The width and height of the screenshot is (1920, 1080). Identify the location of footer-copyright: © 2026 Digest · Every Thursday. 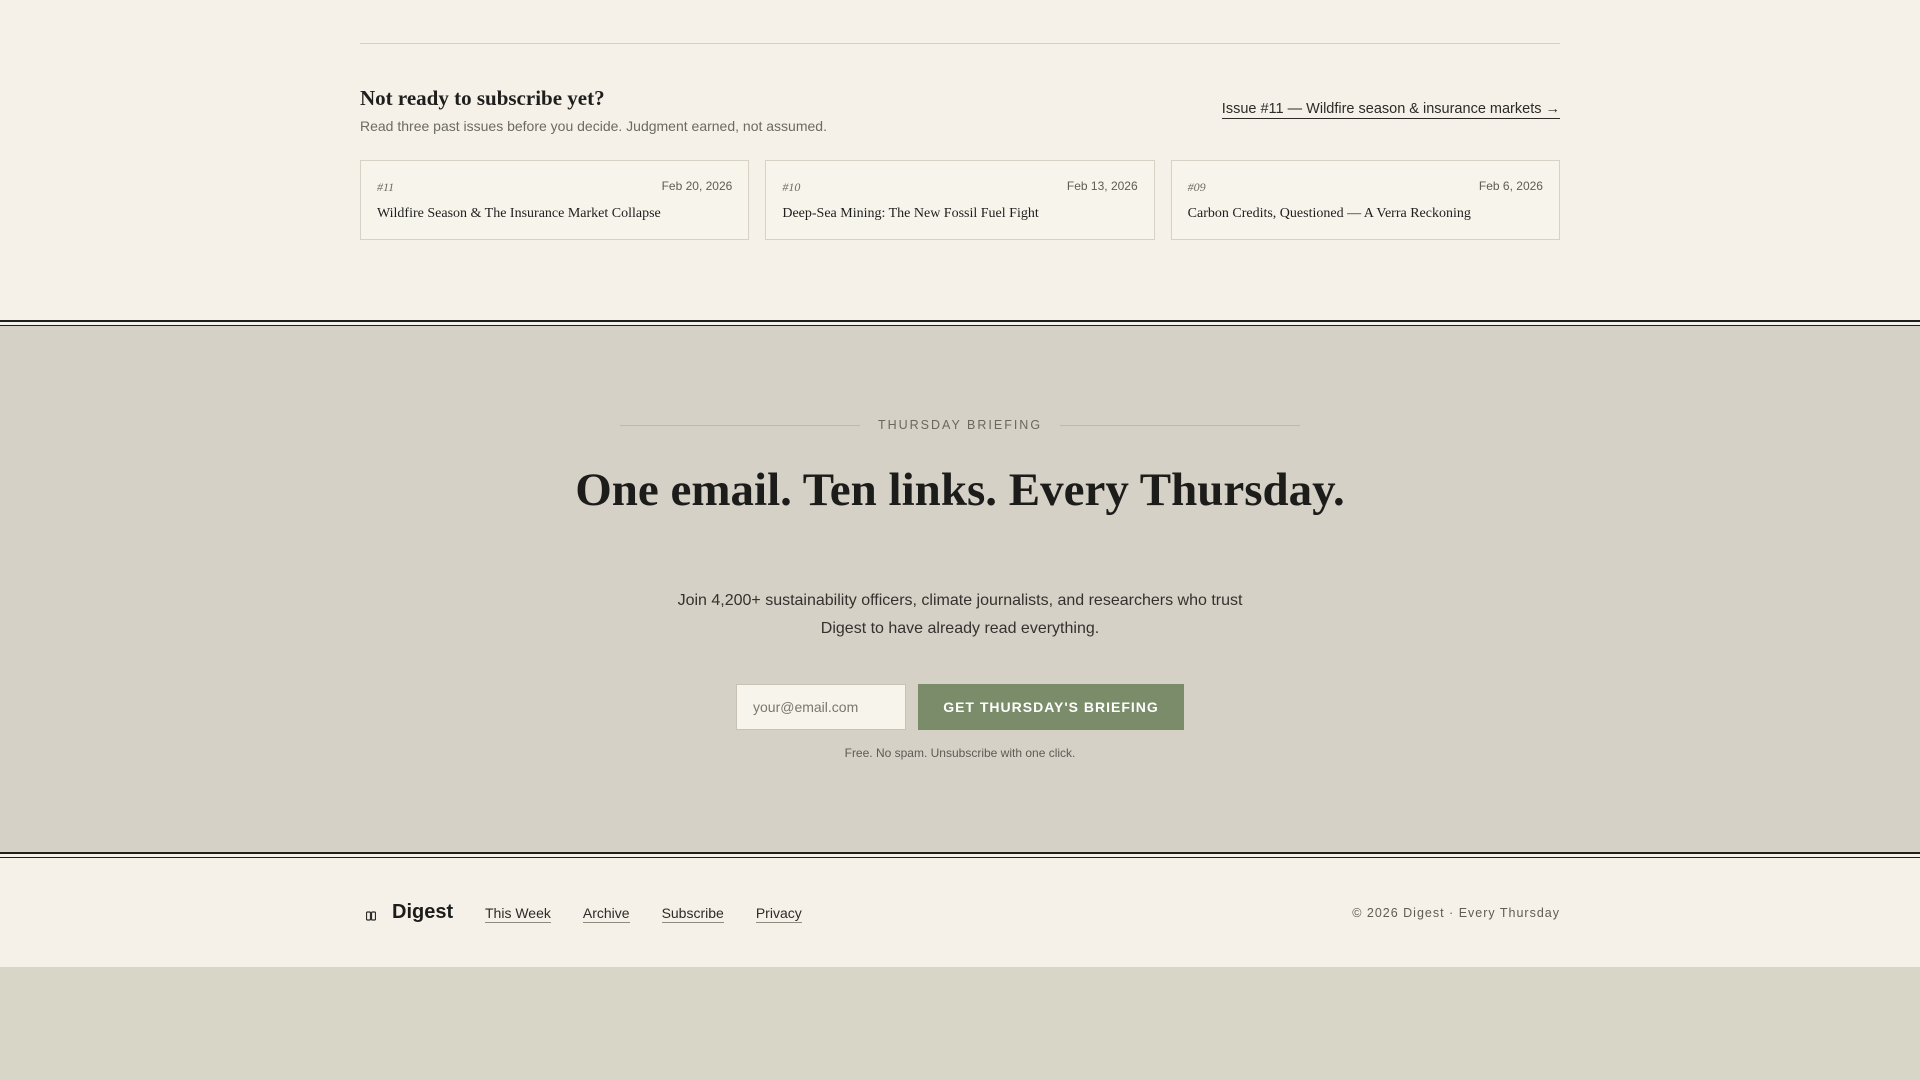
(1456, 913).